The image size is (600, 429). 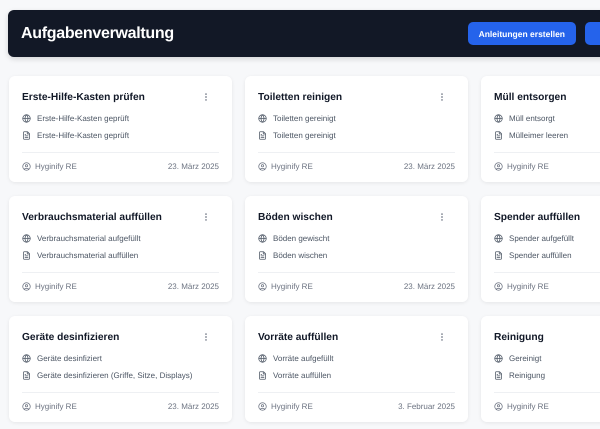 What do you see at coordinates (114, 375) in the screenshot?
I see `task-instruction: Geräte desinfizieren (Griffe, Sitze, Displays)` at bounding box center [114, 375].